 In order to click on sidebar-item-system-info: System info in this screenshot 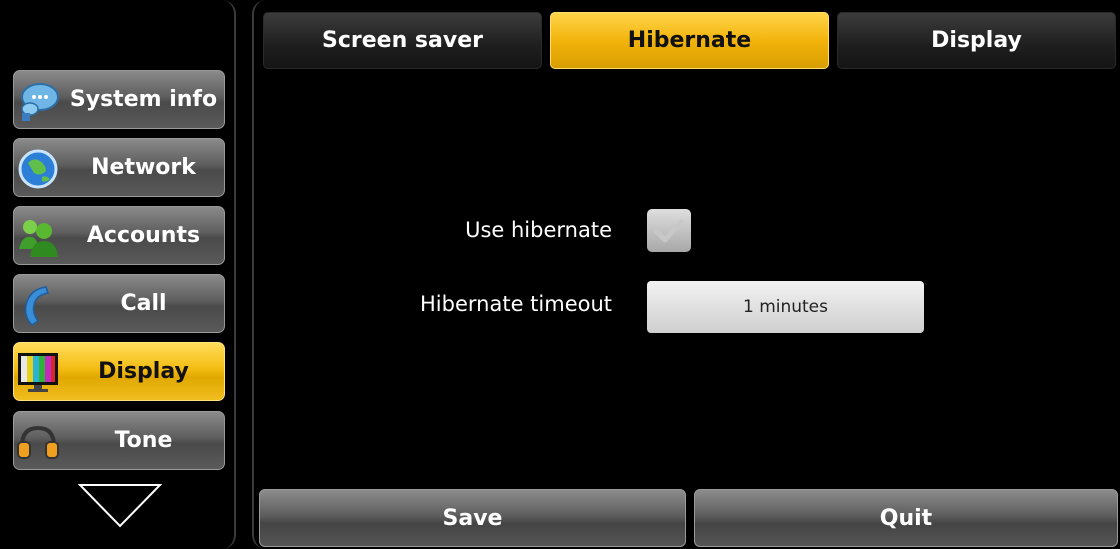, I will do `click(119, 99)`.